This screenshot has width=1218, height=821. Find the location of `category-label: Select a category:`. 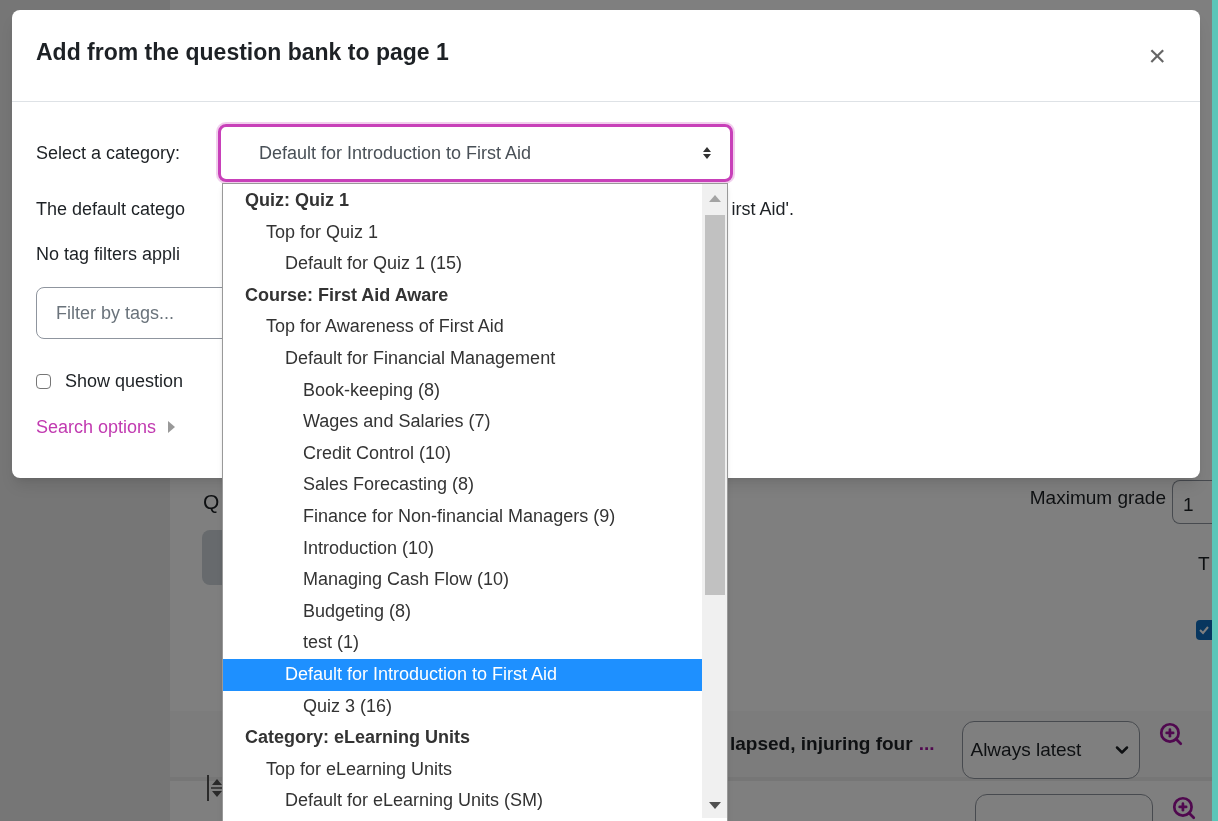

category-label: Select a category: is located at coordinates (109, 153).